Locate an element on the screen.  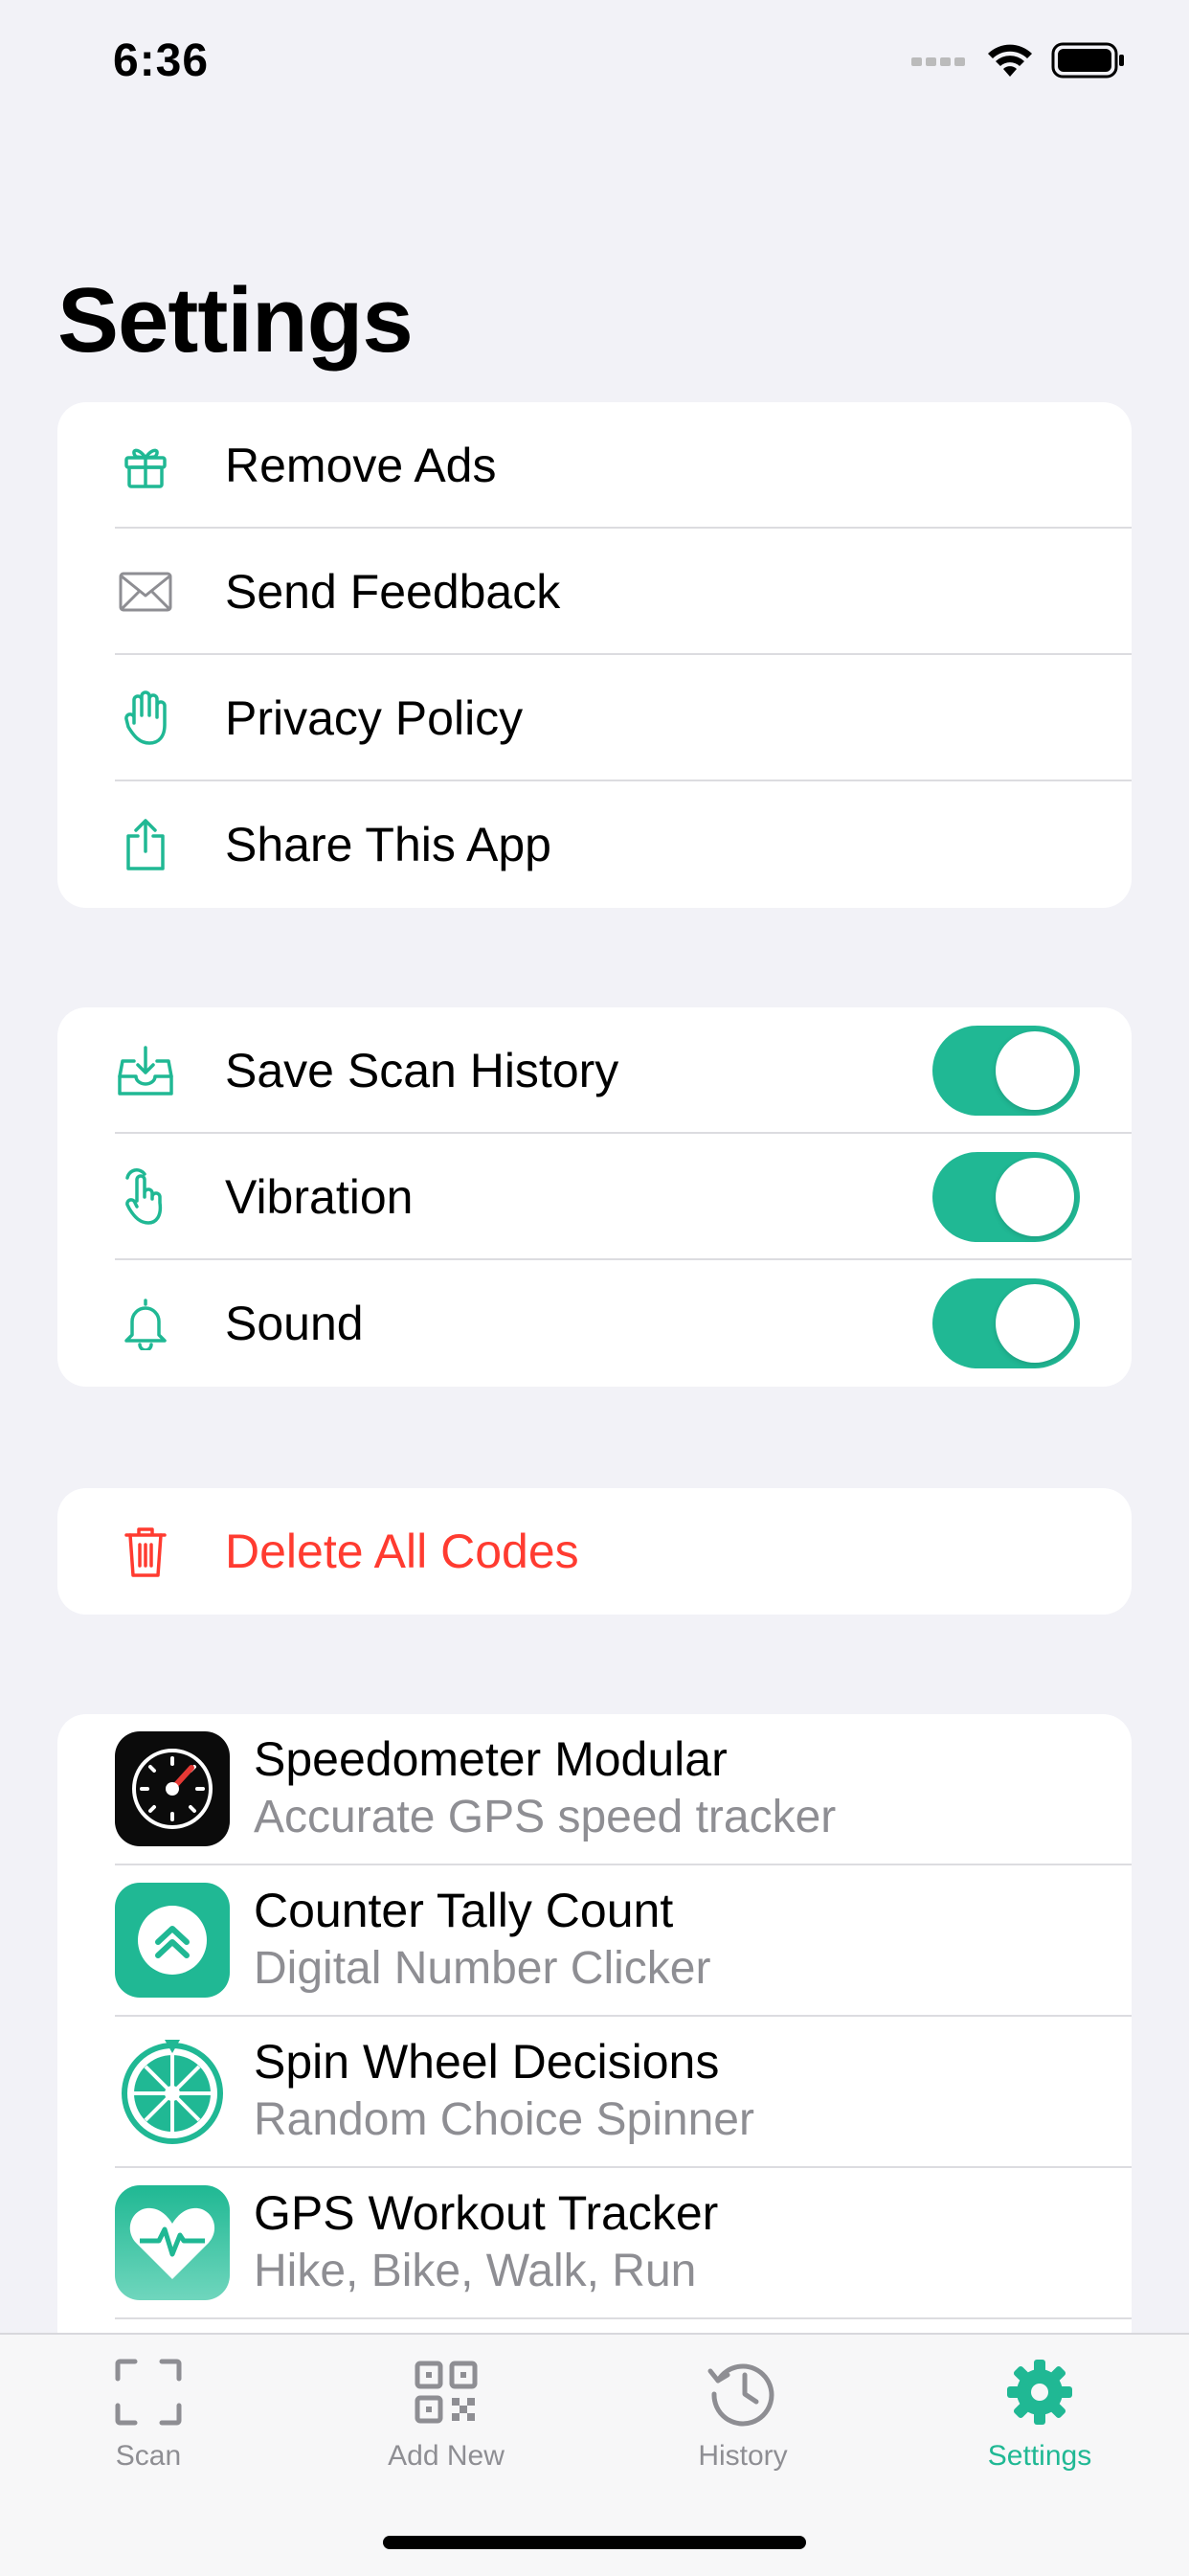
app-subtitle: Random Choice Spinner is located at coordinates (504, 2119).